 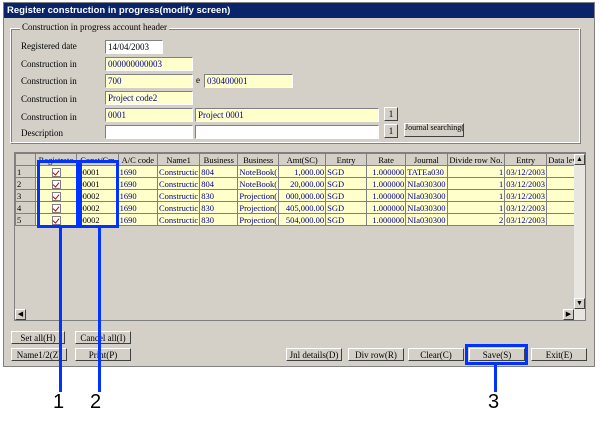 What do you see at coordinates (103, 337) in the screenshot?
I see `cancel-all-button: Cancel all(I)` at bounding box center [103, 337].